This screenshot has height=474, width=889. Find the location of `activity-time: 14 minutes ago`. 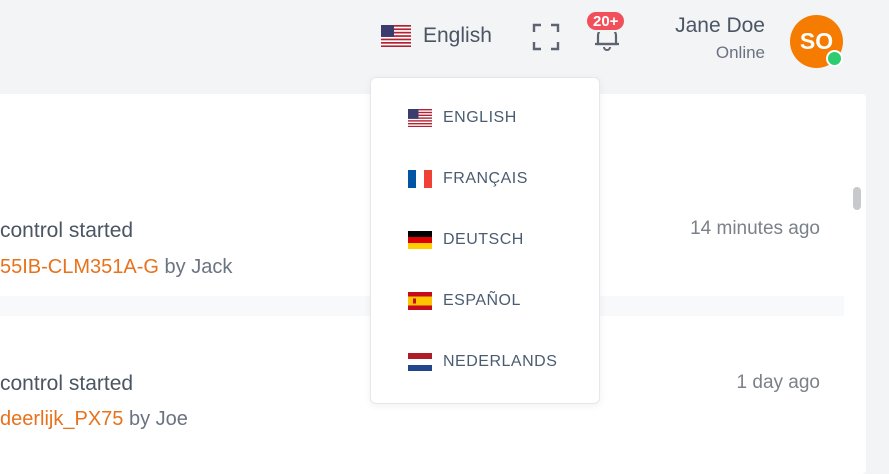

activity-time: 14 minutes ago is located at coordinates (755, 228).